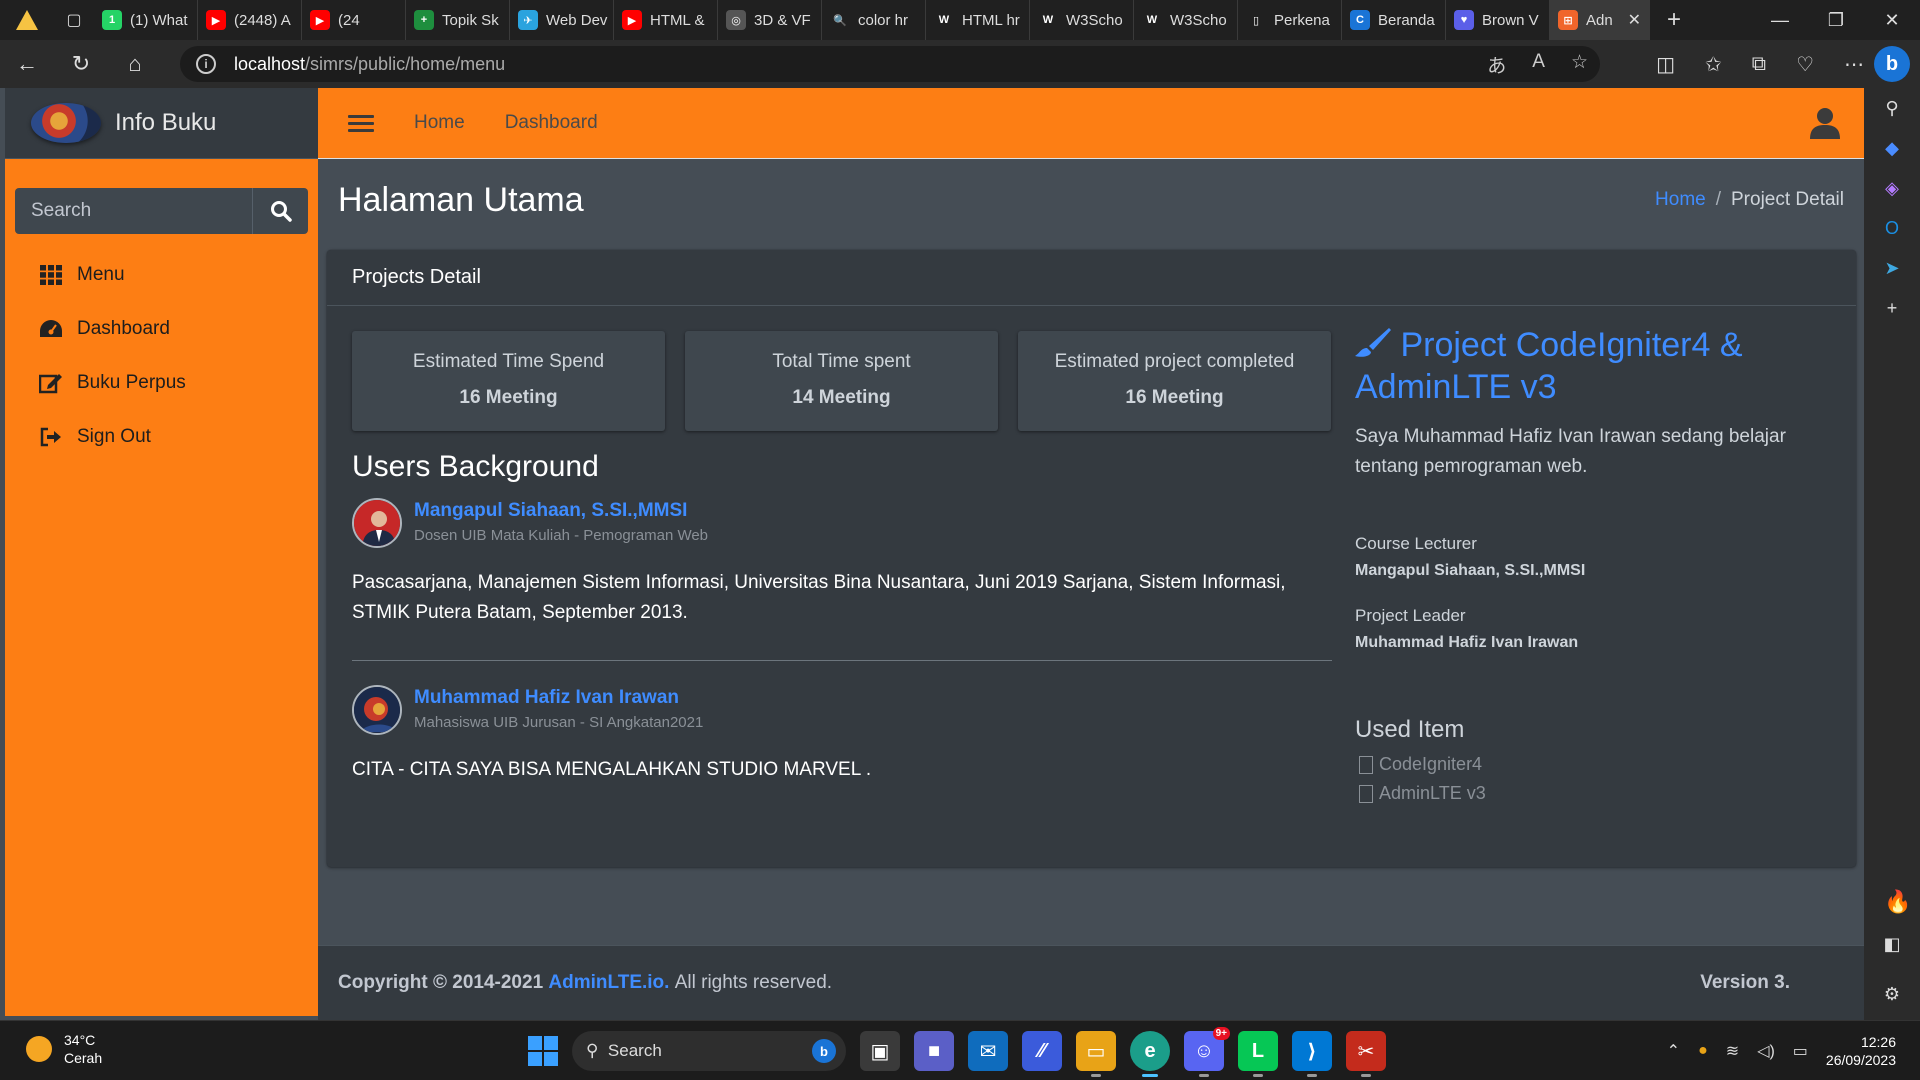  I want to click on mail-icon: ✉, so click(988, 1051).